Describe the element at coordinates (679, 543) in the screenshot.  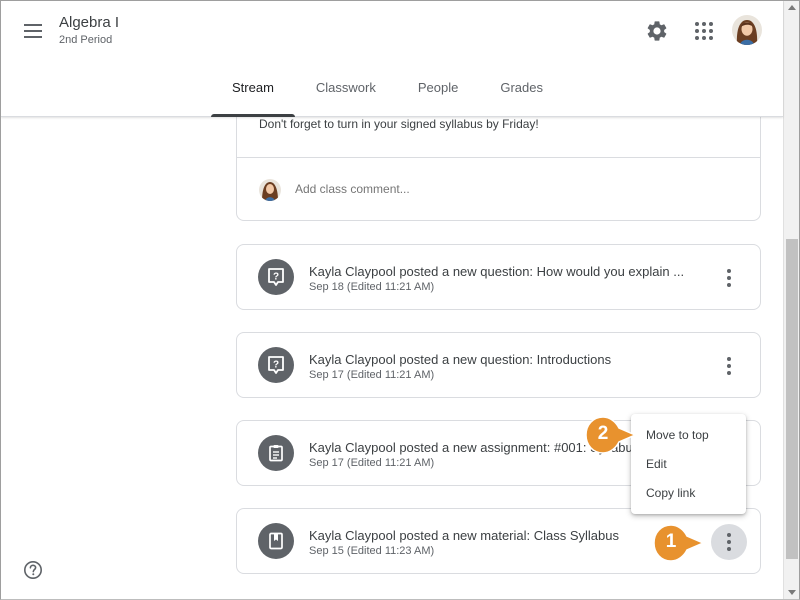
I see `step-callout: 1` at that location.